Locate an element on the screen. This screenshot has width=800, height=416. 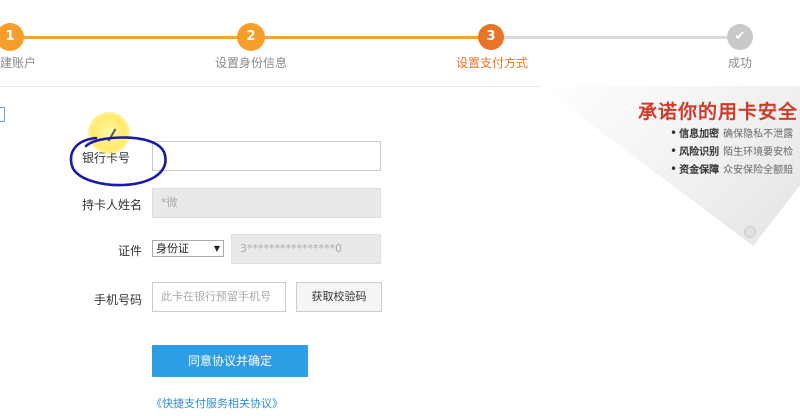
dropdown-arrow-icon: ▼ is located at coordinates (216, 248).